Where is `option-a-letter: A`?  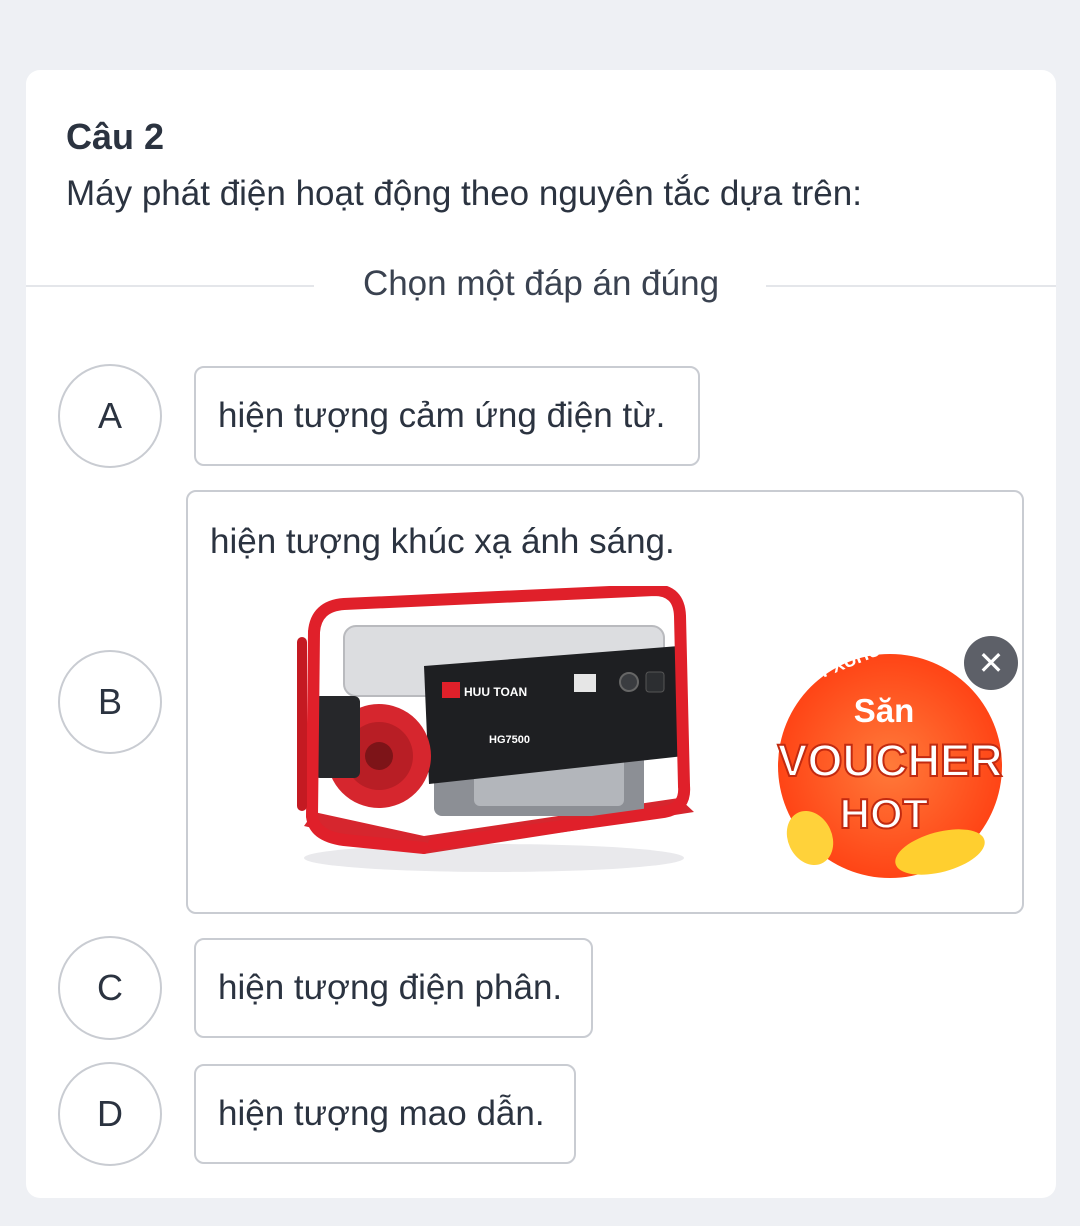
option-a-letter: A is located at coordinates (110, 416).